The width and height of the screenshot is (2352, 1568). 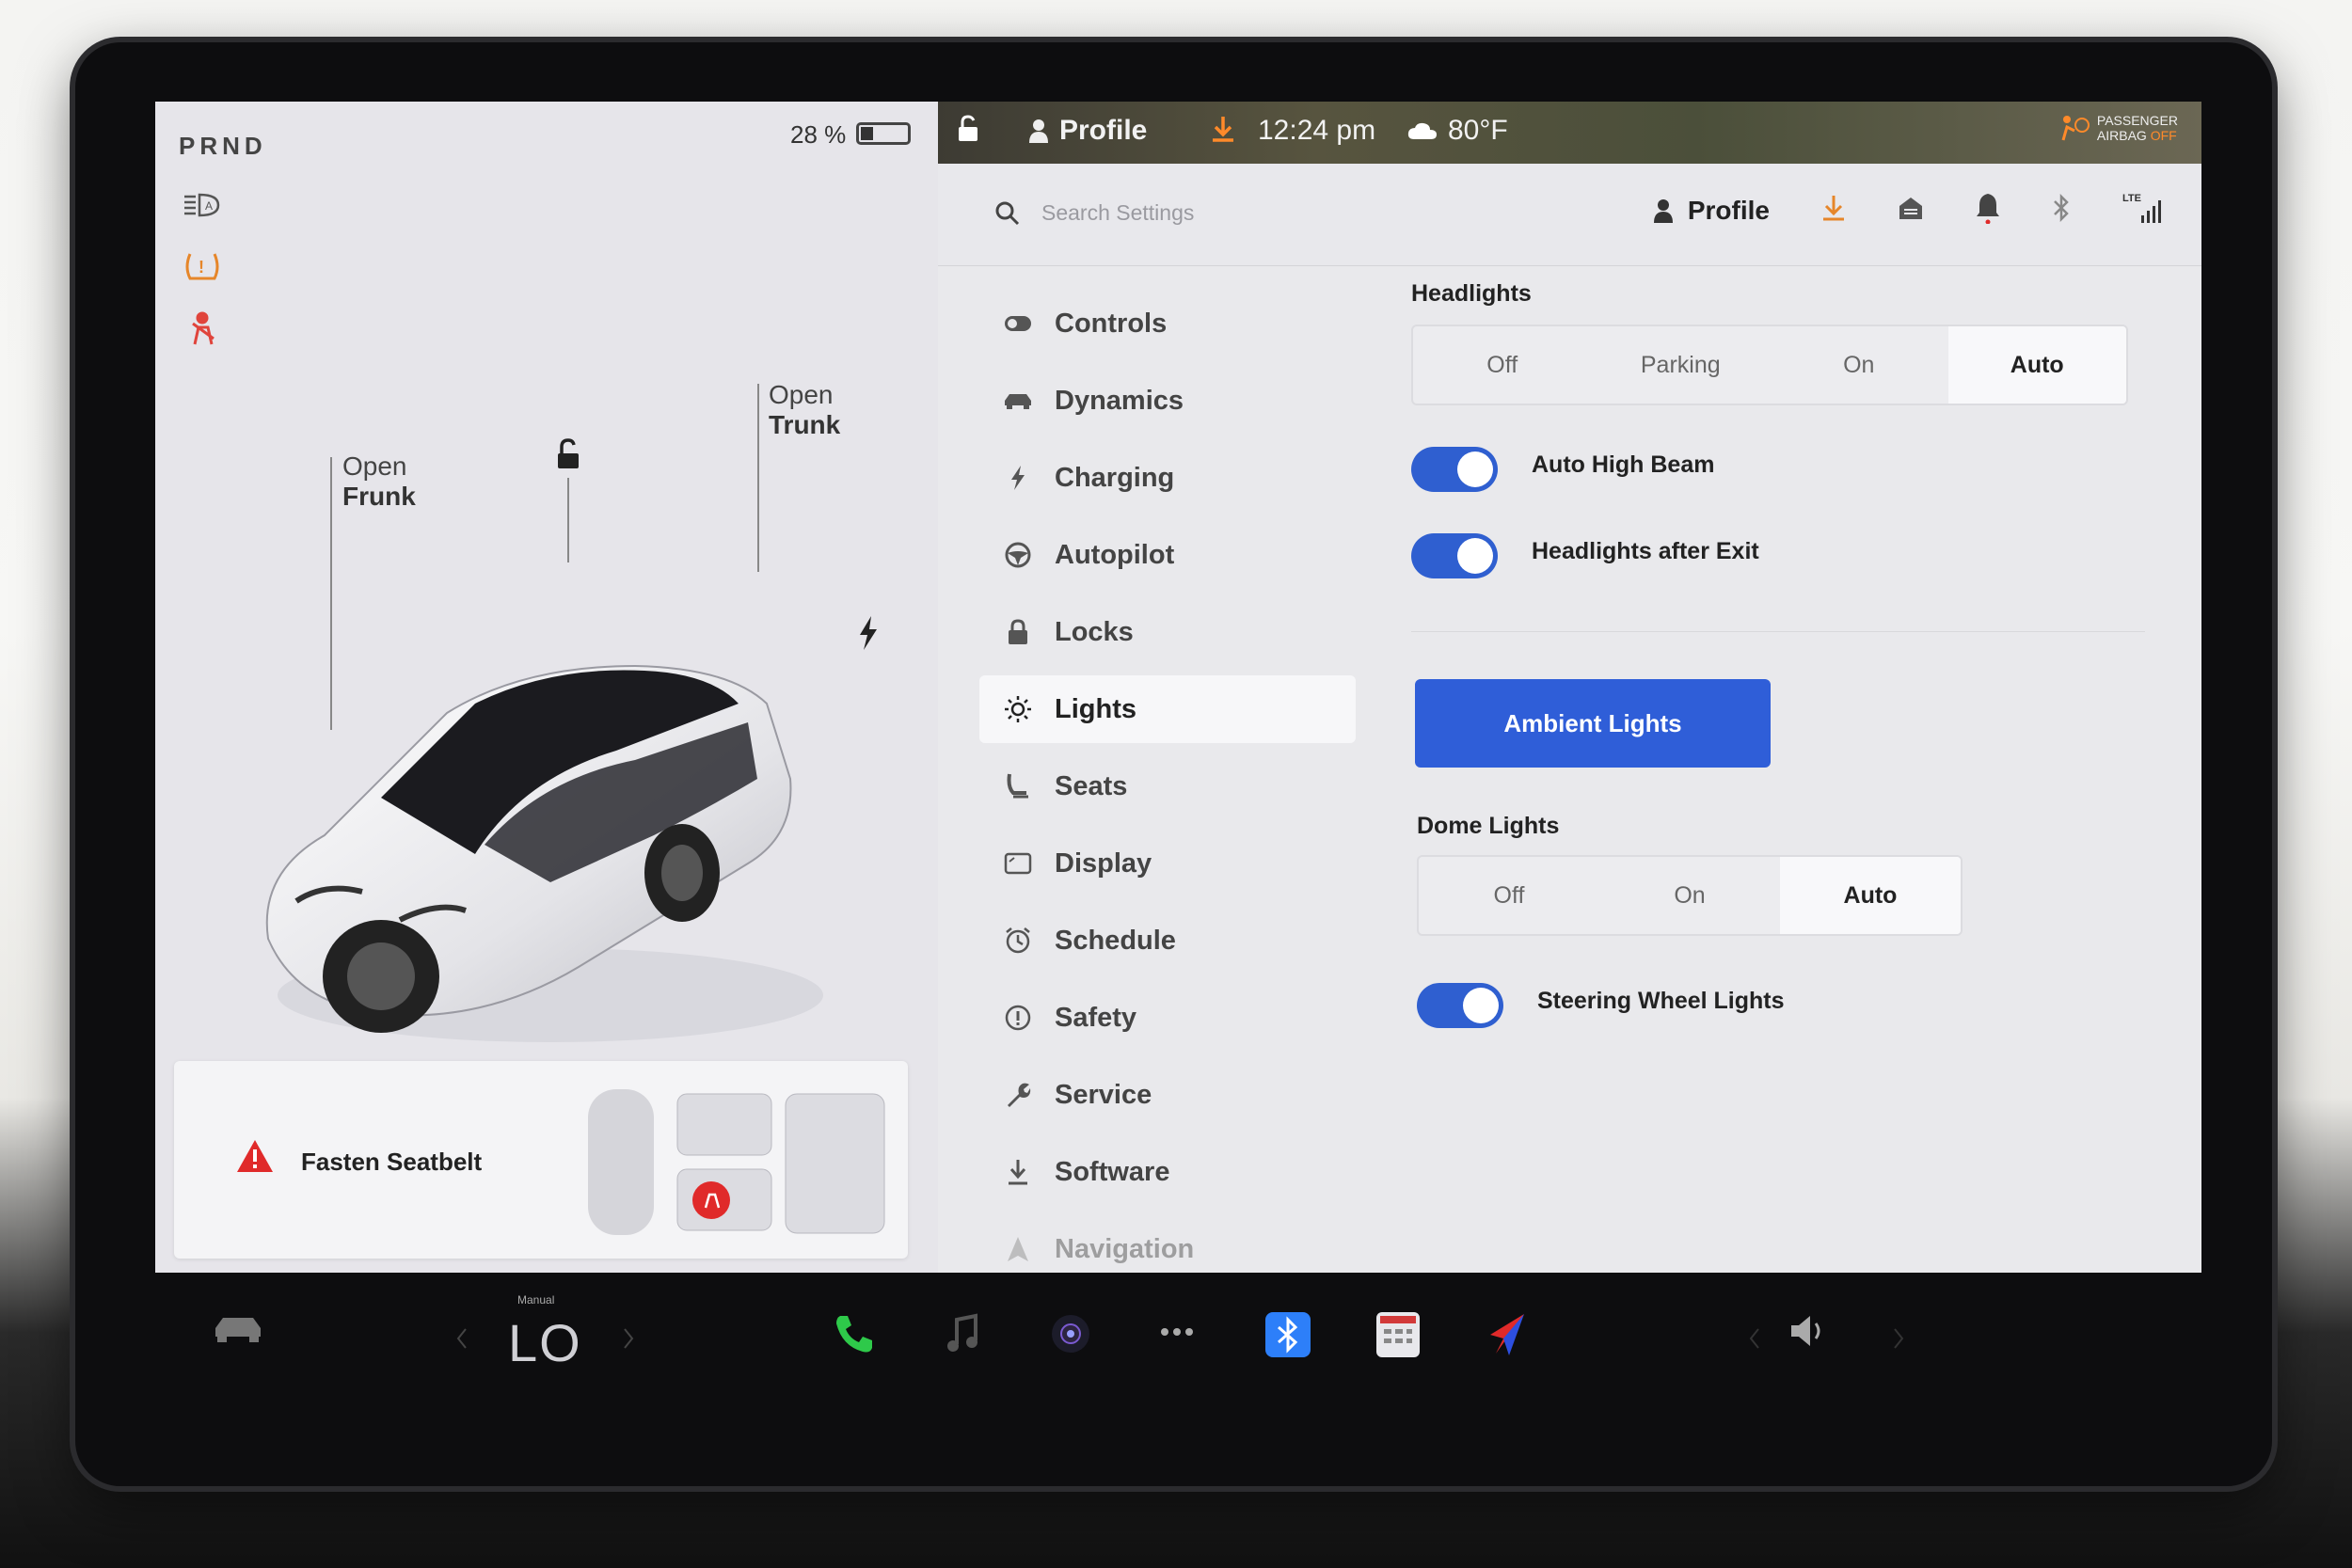 What do you see at coordinates (1911, 210) in the screenshot?
I see `garage-icon` at bounding box center [1911, 210].